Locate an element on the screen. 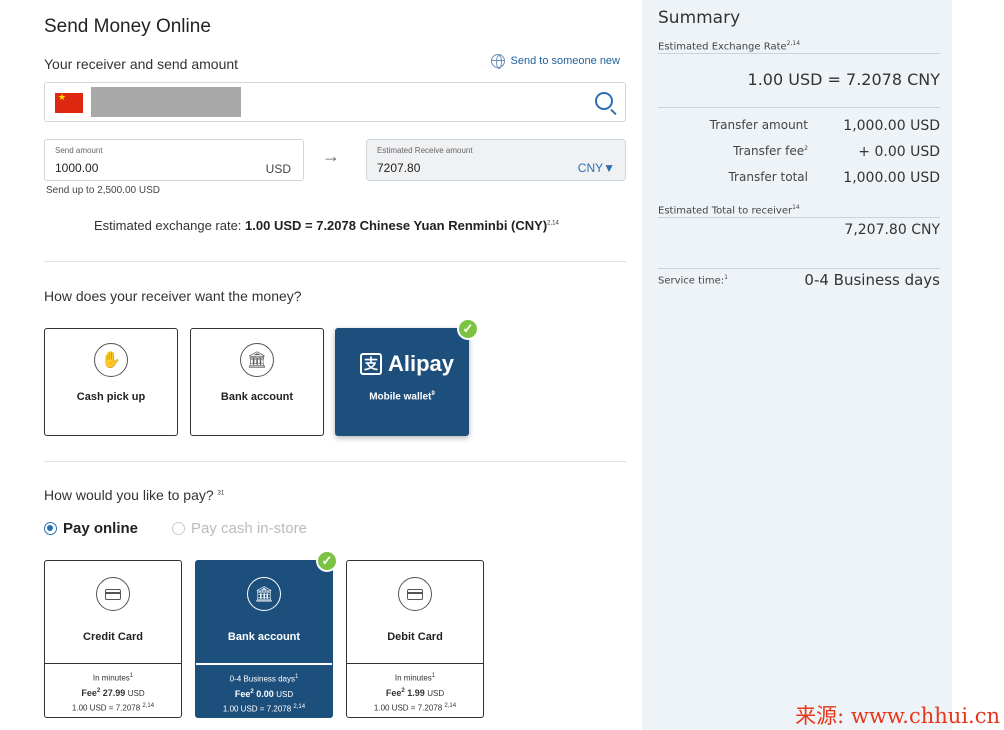 Image resolution: width=1004 pixels, height=730 pixels. payment-type-radios: Pay online Pay cash in-store is located at coordinates (175, 528).